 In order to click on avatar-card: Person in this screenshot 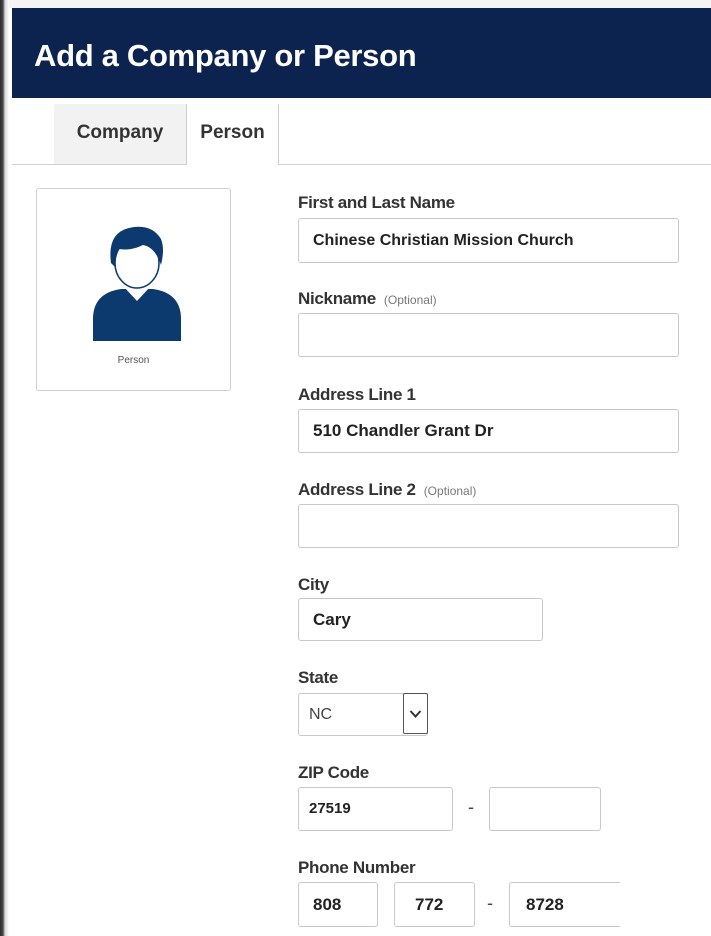, I will do `click(133, 289)`.